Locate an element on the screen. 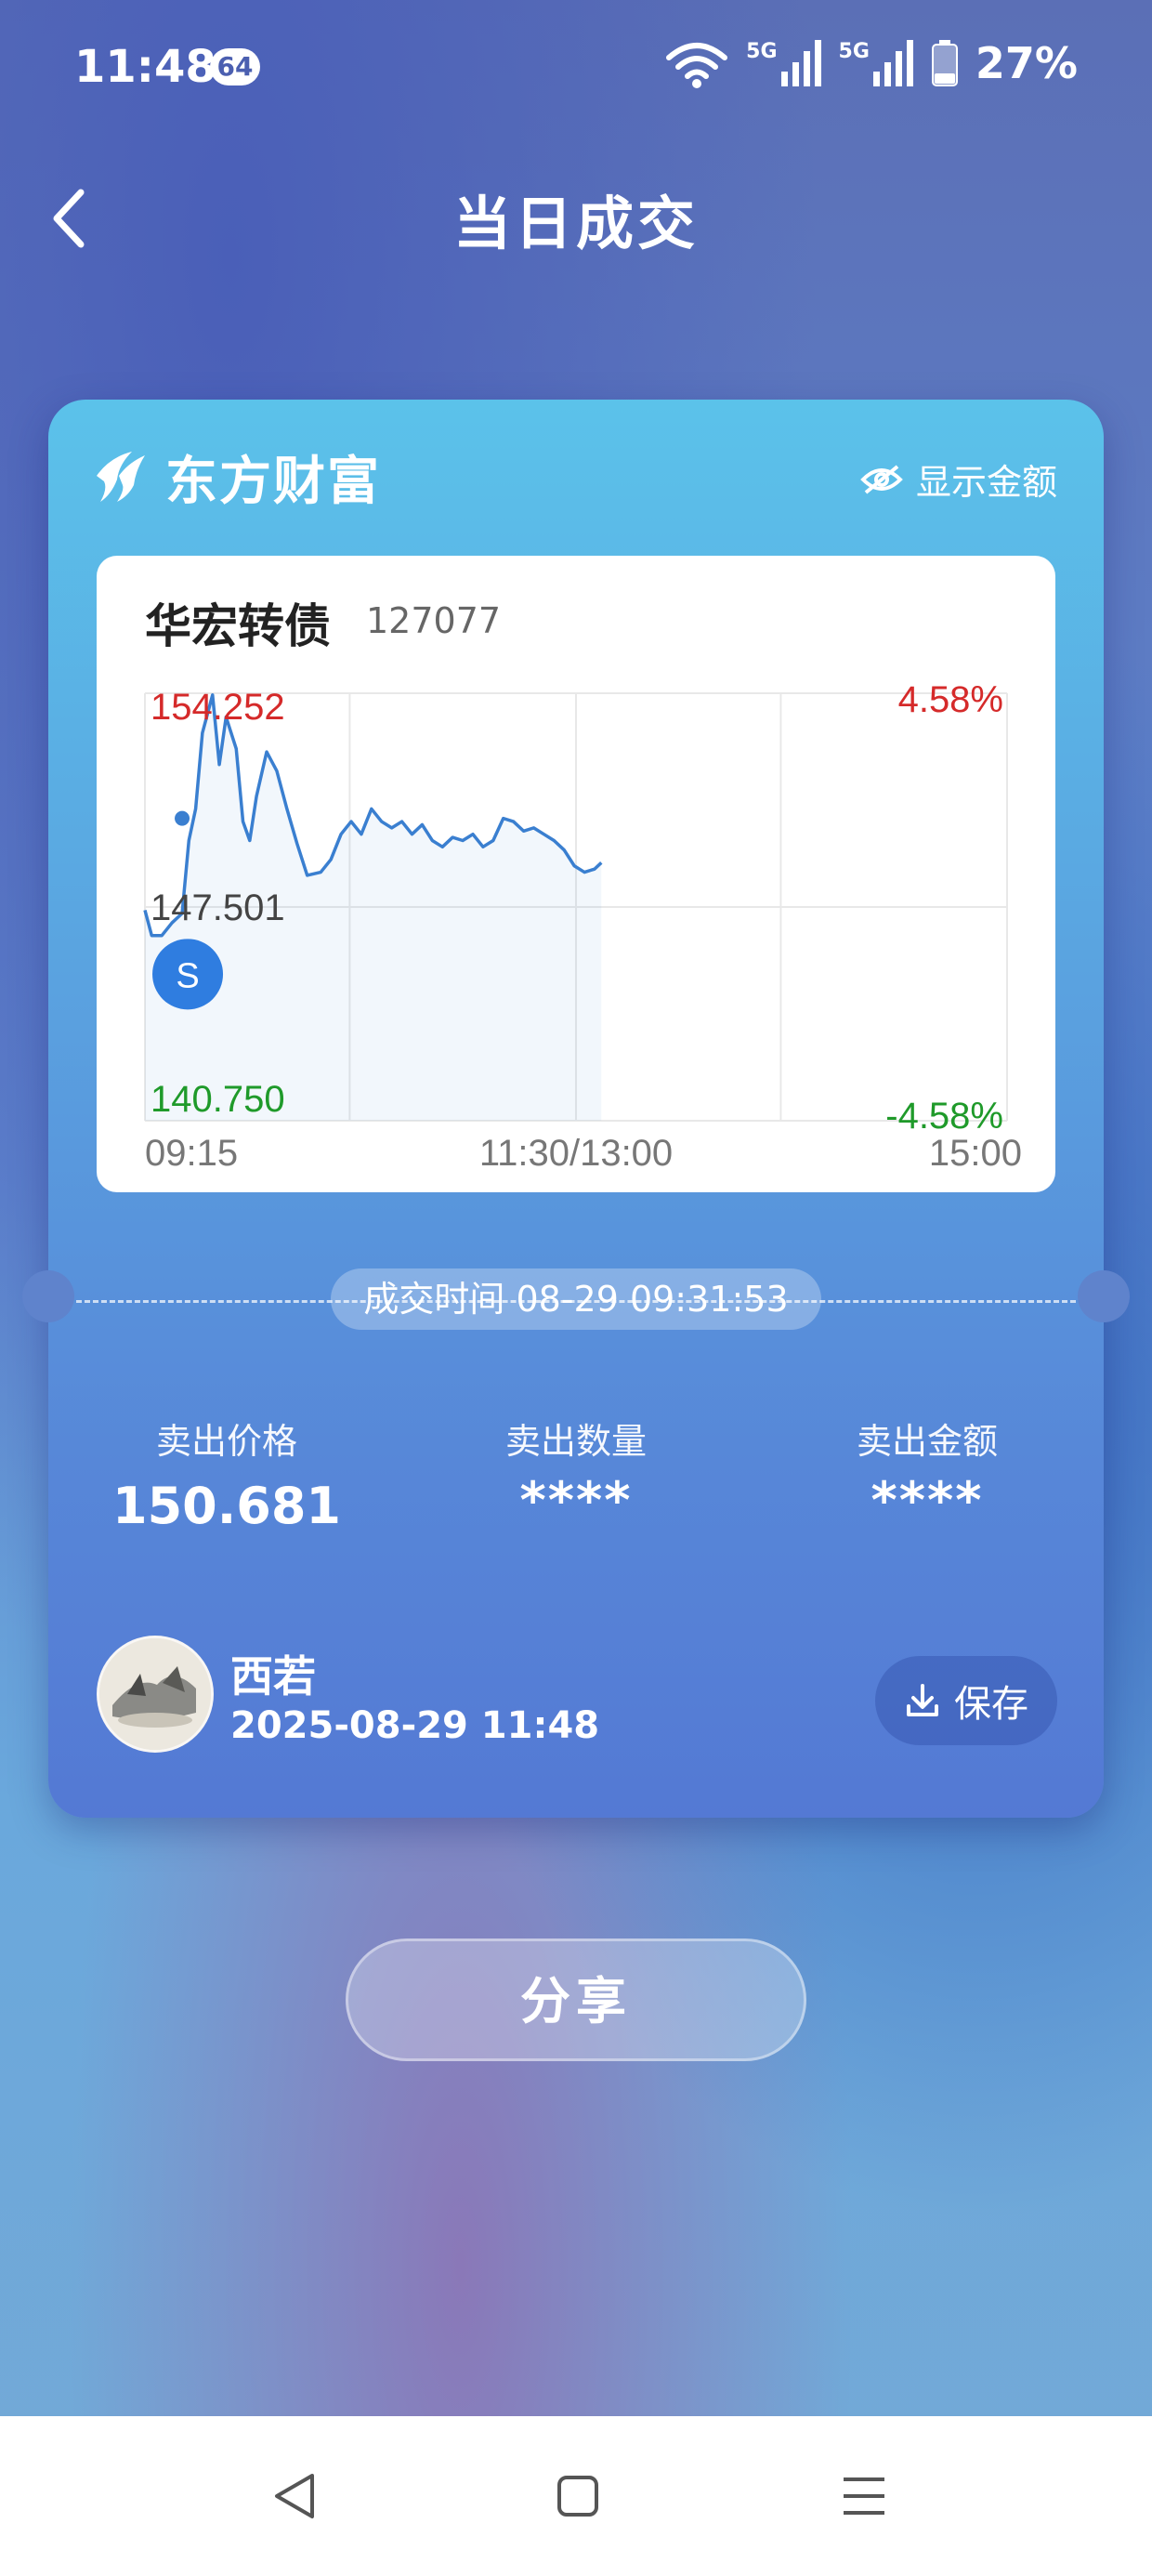 This screenshot has width=1152, height=2576. metric-label: 卖出金额 is located at coordinates (927, 1441).